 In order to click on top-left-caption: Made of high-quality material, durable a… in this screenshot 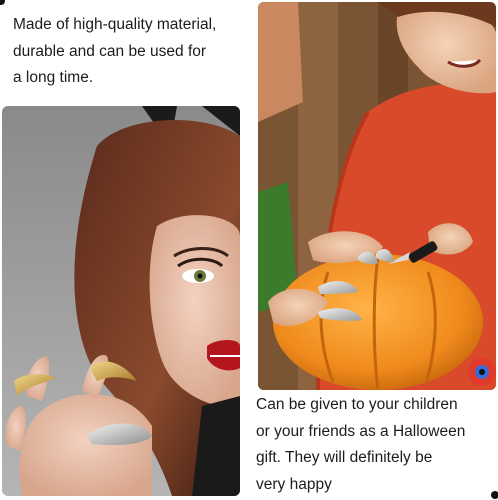, I will do `click(114, 52)`.